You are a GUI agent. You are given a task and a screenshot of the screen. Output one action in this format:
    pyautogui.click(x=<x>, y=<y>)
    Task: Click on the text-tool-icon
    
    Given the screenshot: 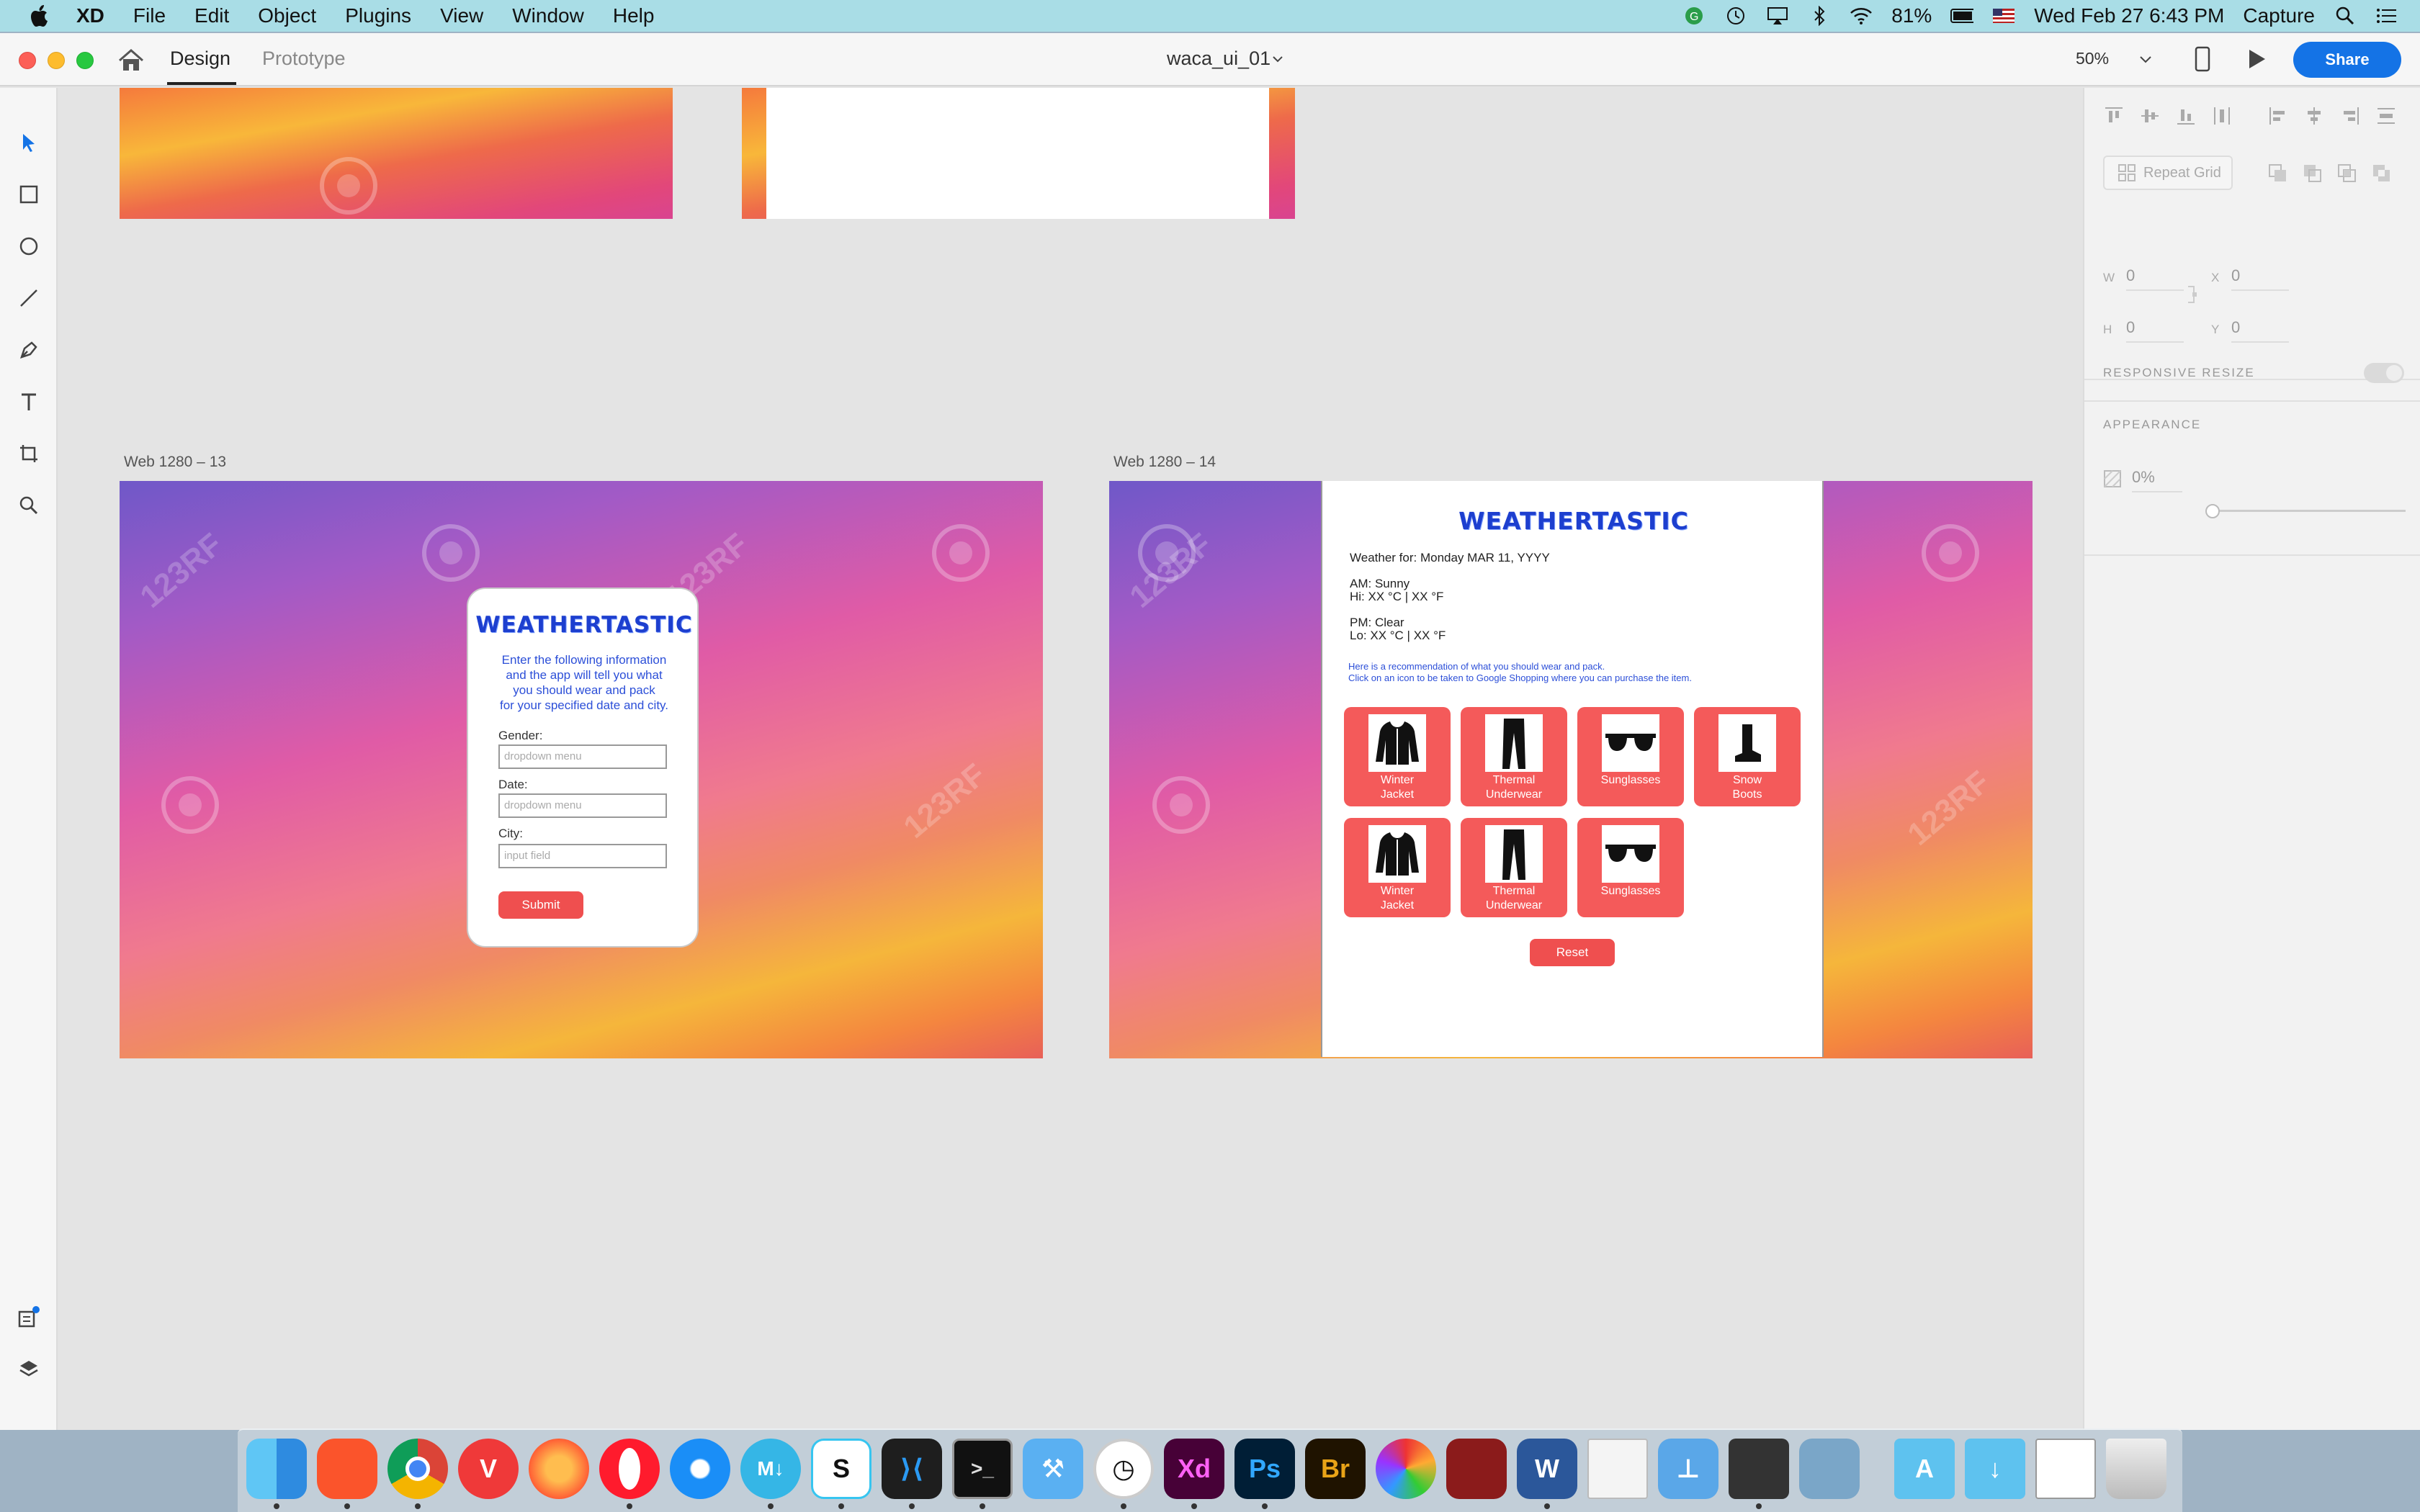 What is the action you would take?
    pyautogui.click(x=29, y=402)
    